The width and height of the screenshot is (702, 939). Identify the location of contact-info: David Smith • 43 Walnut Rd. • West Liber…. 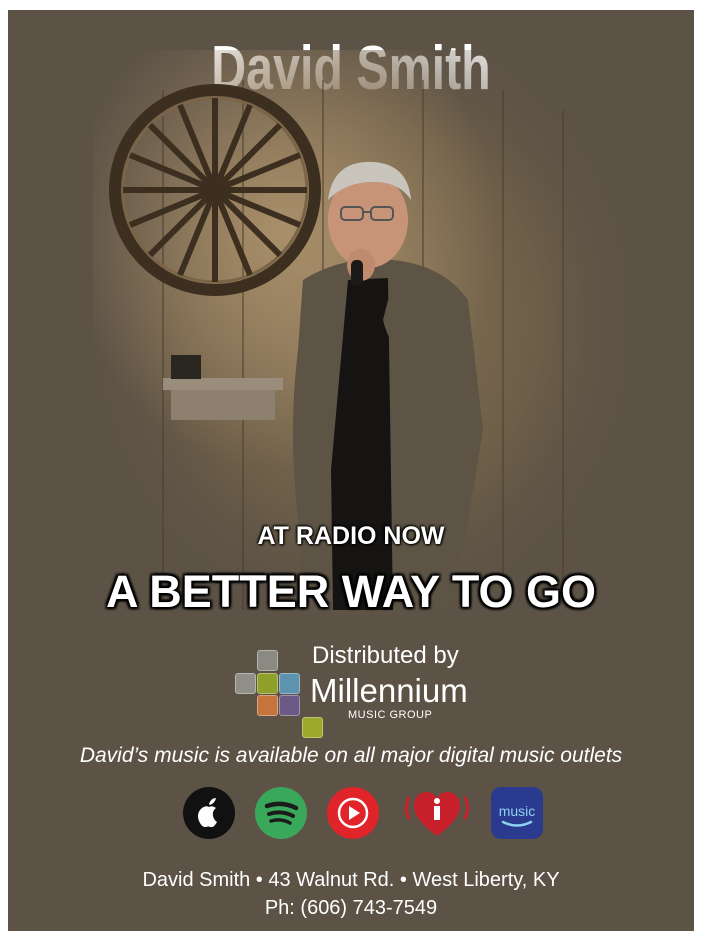
(351, 894).